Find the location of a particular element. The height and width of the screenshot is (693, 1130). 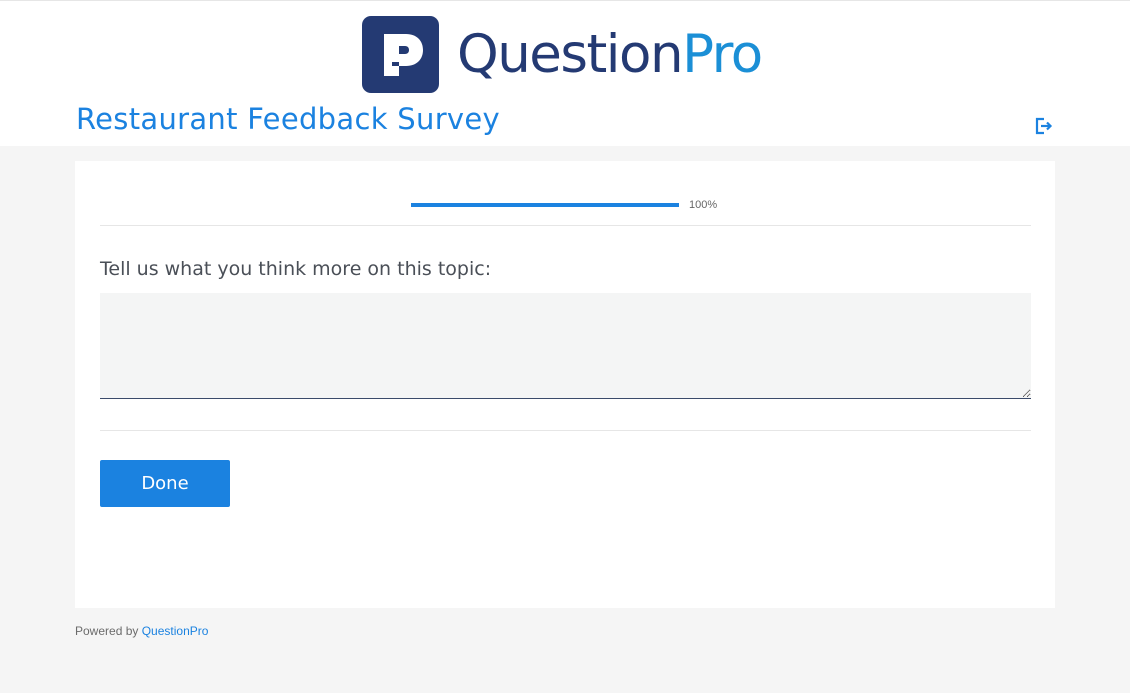

footer: Powered by QuestionPro is located at coordinates (141, 631).